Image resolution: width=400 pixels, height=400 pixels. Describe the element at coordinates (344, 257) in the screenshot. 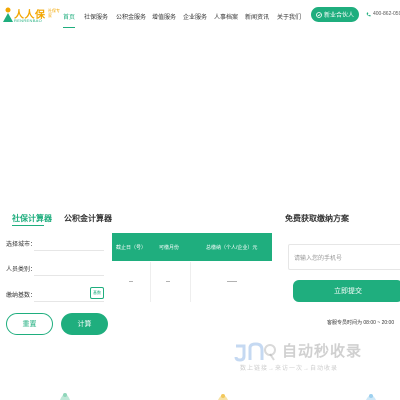

I see `phone-number-input: 请输入您的手机号` at that location.